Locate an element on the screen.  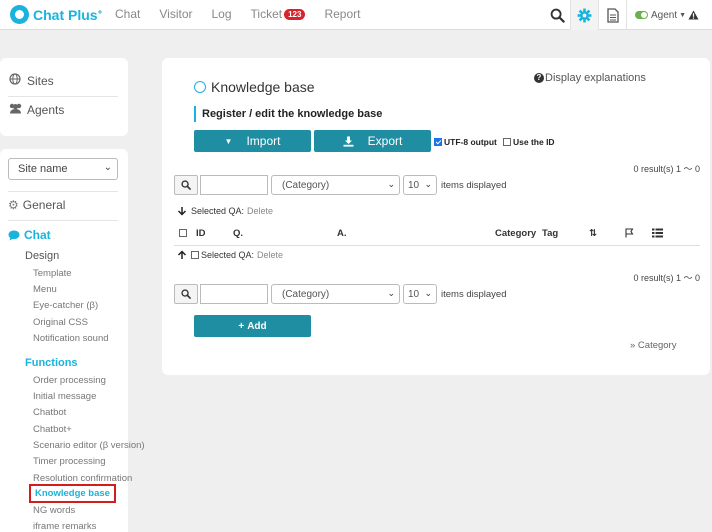
menu-knowledge-base: Knowledge base is located at coordinates (72, 493).